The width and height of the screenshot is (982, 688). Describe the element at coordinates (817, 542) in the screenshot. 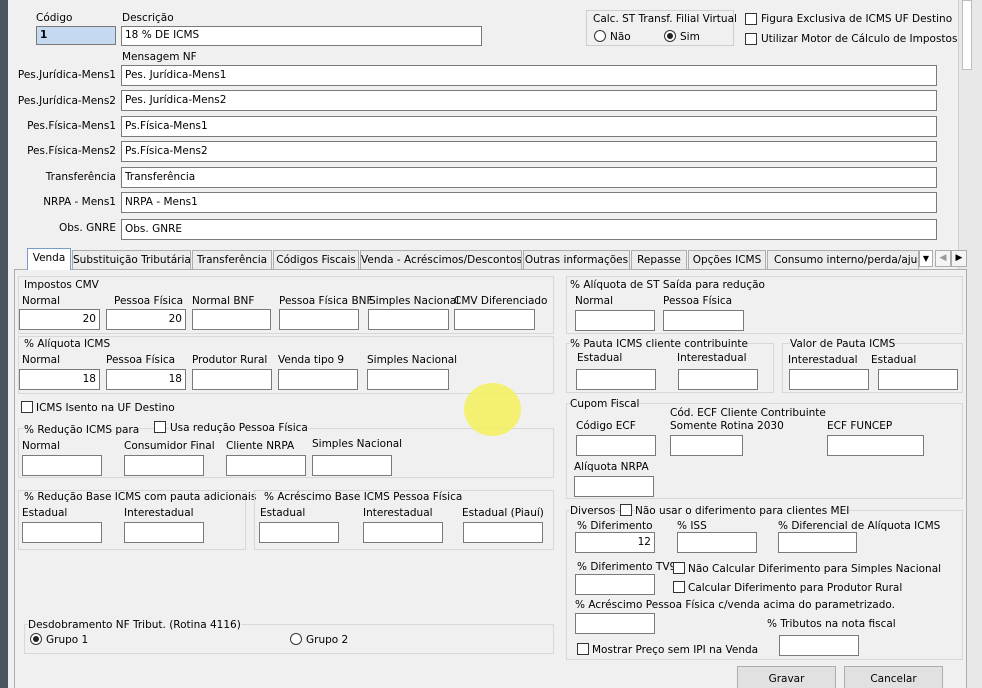

I see `diferencial-aliquota-input` at that location.